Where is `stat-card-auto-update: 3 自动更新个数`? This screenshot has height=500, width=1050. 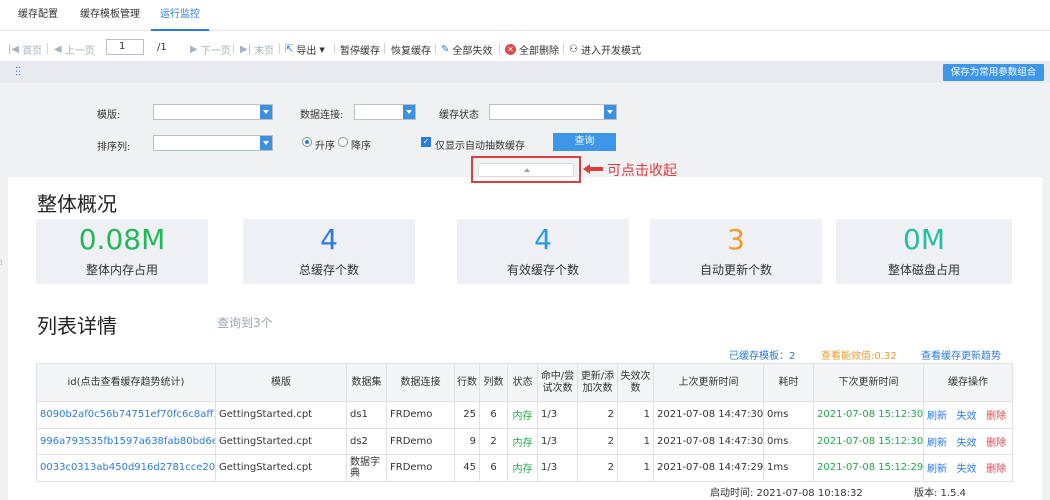
stat-card-auto-update: 3 自动更新个数 is located at coordinates (736, 251).